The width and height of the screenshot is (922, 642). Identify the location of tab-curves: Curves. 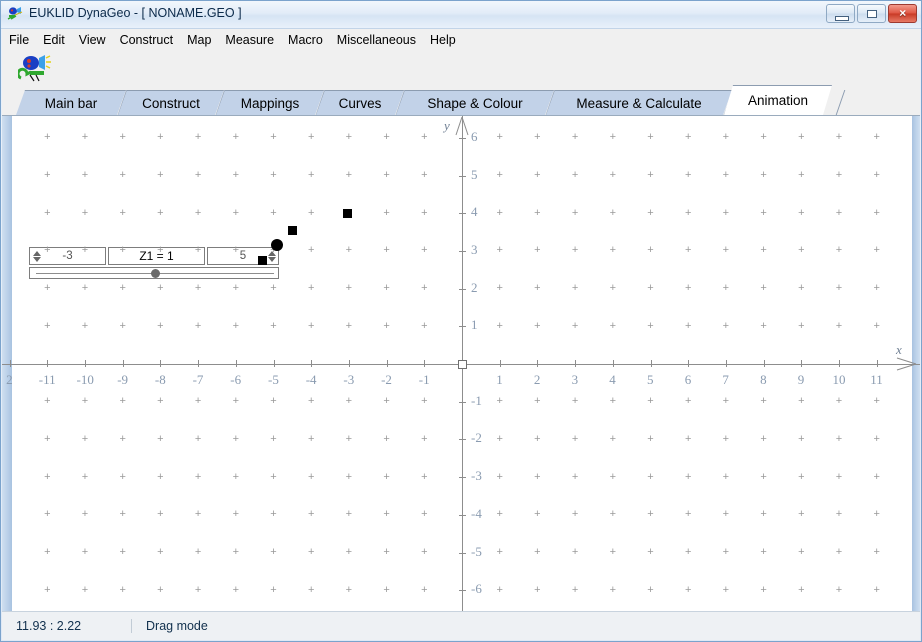
(360, 102).